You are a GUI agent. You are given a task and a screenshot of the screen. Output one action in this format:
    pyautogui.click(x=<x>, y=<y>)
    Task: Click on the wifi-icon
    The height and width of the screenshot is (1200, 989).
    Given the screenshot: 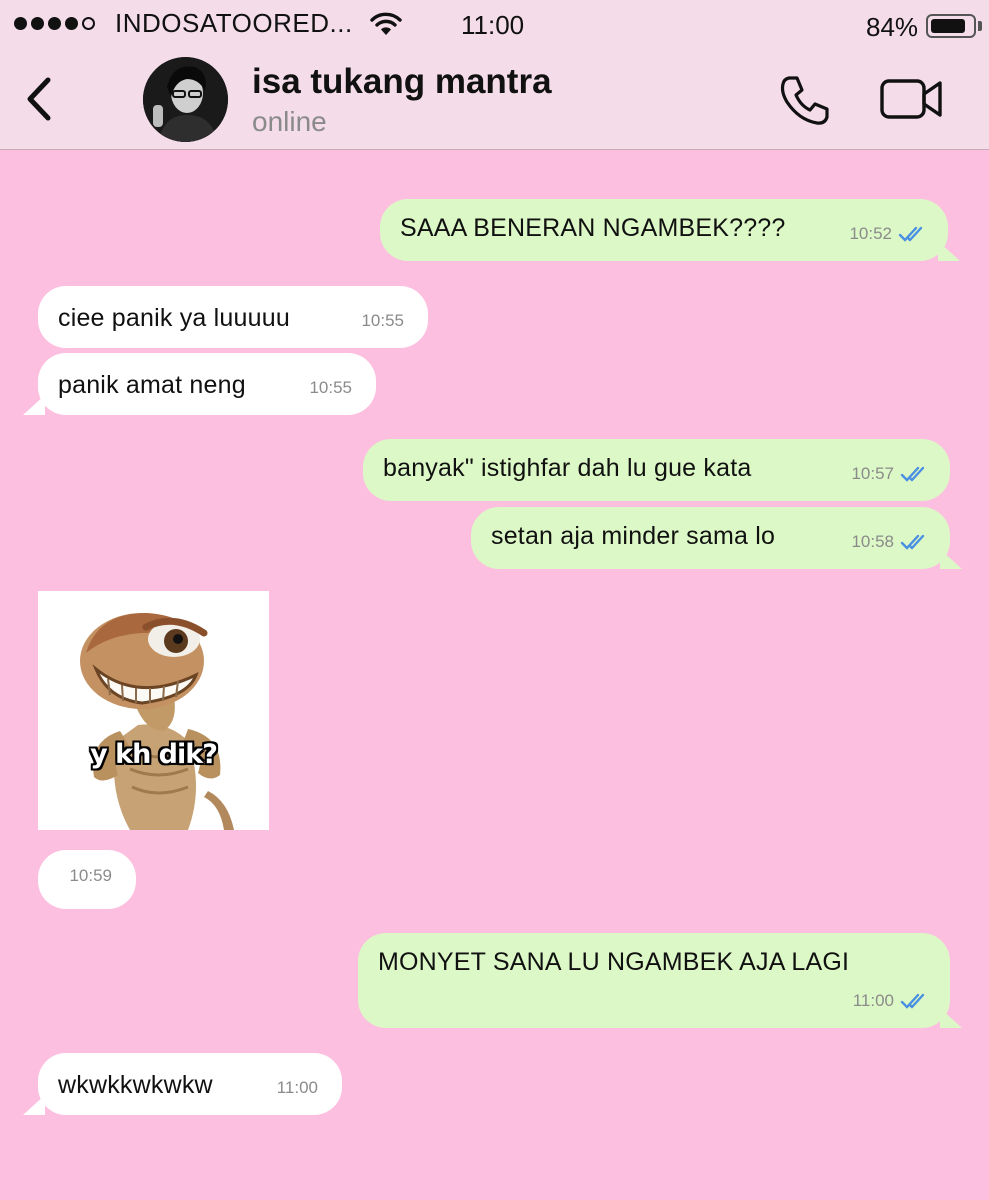 What is the action you would take?
    pyautogui.click(x=386, y=27)
    